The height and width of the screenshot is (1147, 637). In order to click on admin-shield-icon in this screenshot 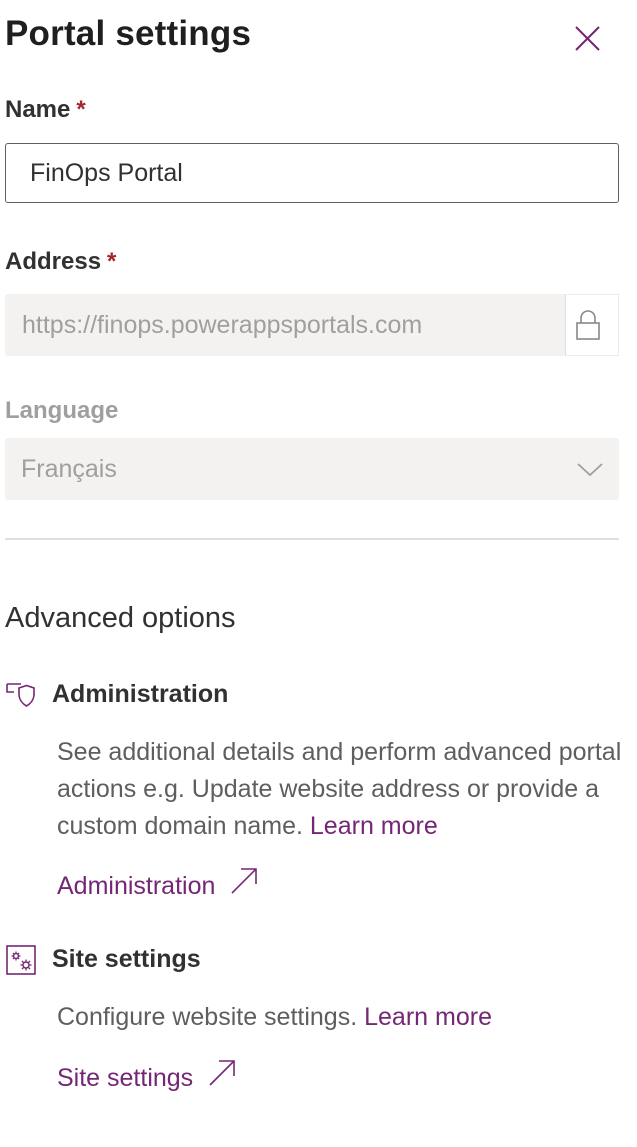, I will do `click(20, 695)`.